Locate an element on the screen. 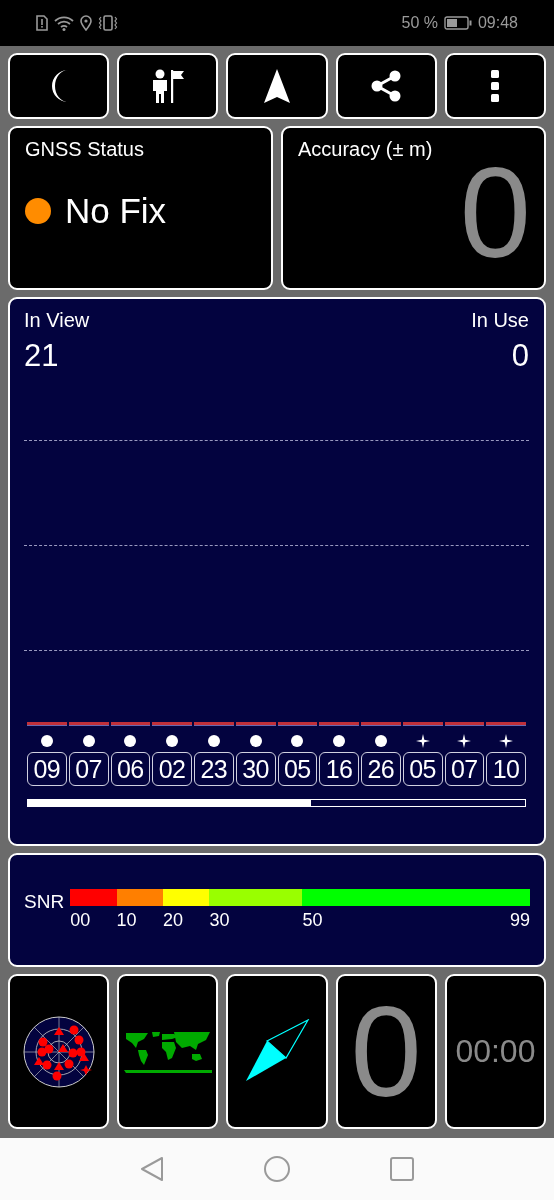 Image resolution: width=554 pixels, height=1200 pixels. satellite-id: 02 is located at coordinates (172, 769).